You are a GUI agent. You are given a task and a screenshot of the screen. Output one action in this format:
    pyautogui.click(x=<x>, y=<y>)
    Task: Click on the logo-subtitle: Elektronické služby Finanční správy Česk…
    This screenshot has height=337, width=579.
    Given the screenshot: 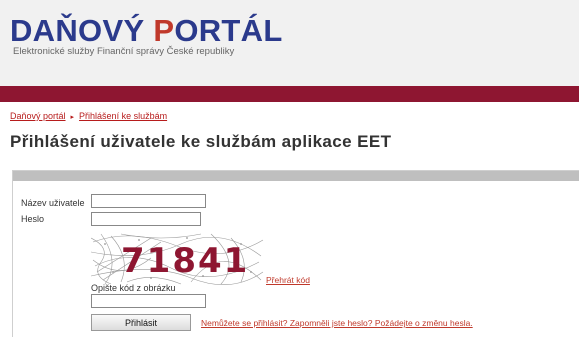 What is the action you would take?
    pyautogui.click(x=124, y=51)
    